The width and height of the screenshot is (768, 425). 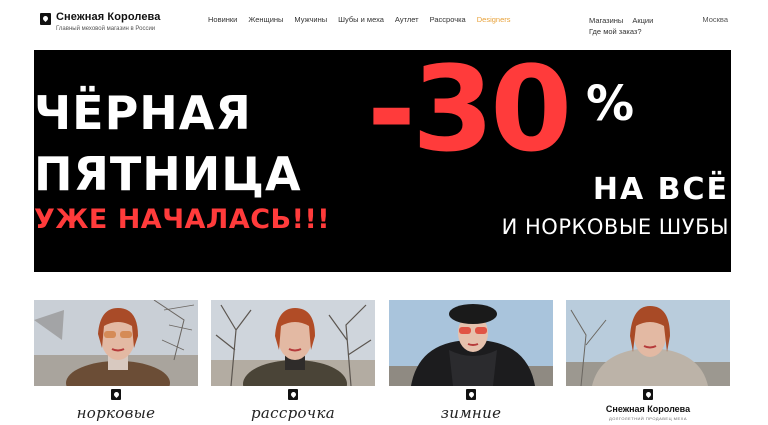 I want to click on logo-title: Снежная Королева, so click(x=108, y=17).